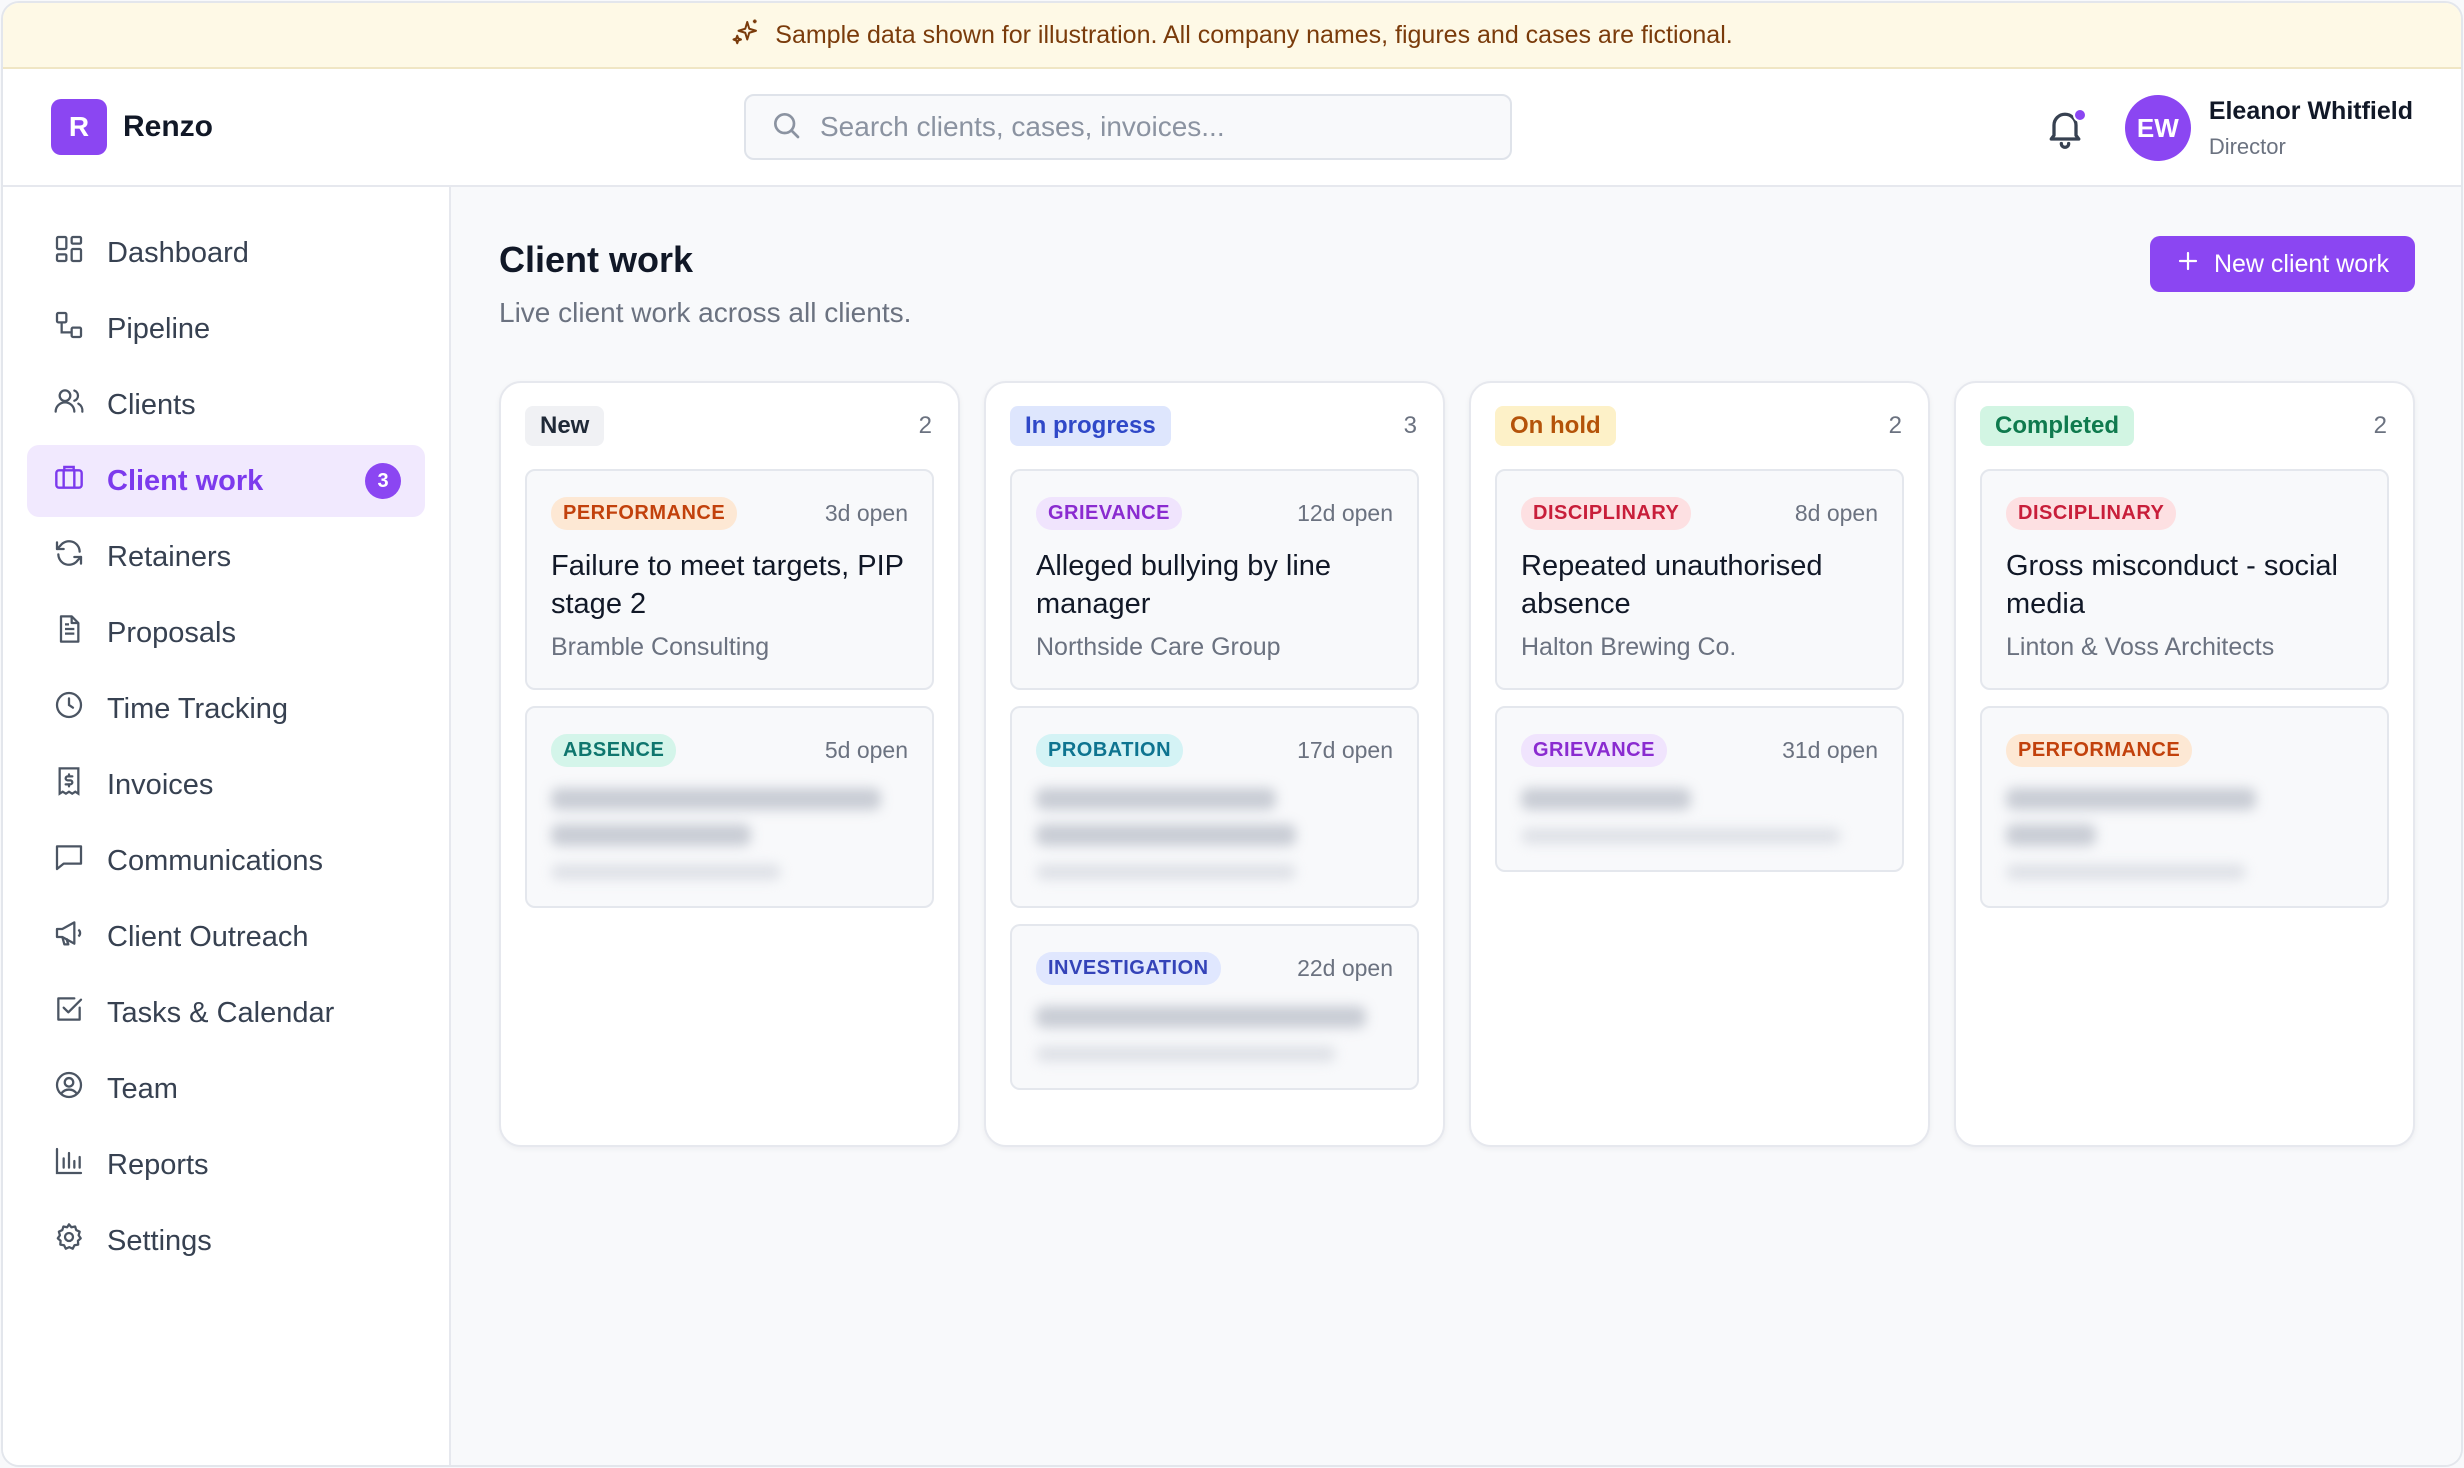 The image size is (2464, 1468). I want to click on sidebar-item-dashboard: Dashboard, so click(226, 253).